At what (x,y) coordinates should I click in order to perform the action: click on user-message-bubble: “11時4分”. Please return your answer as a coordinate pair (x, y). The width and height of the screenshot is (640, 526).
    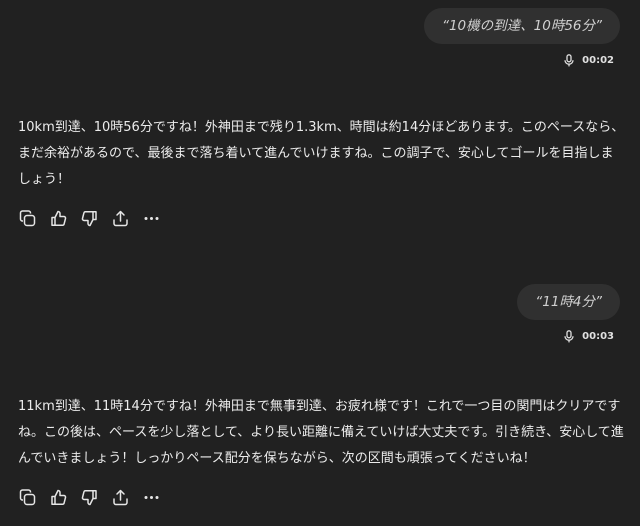
    Looking at the image, I should click on (568, 302).